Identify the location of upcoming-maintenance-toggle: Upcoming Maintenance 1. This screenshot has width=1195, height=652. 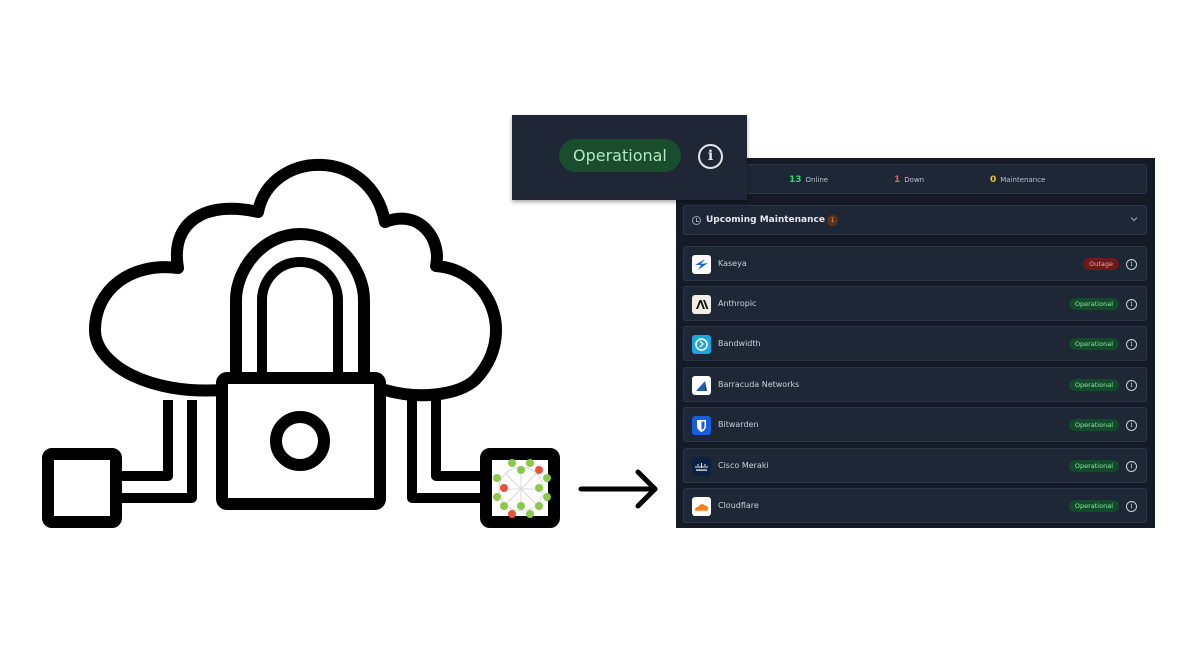
(915, 220).